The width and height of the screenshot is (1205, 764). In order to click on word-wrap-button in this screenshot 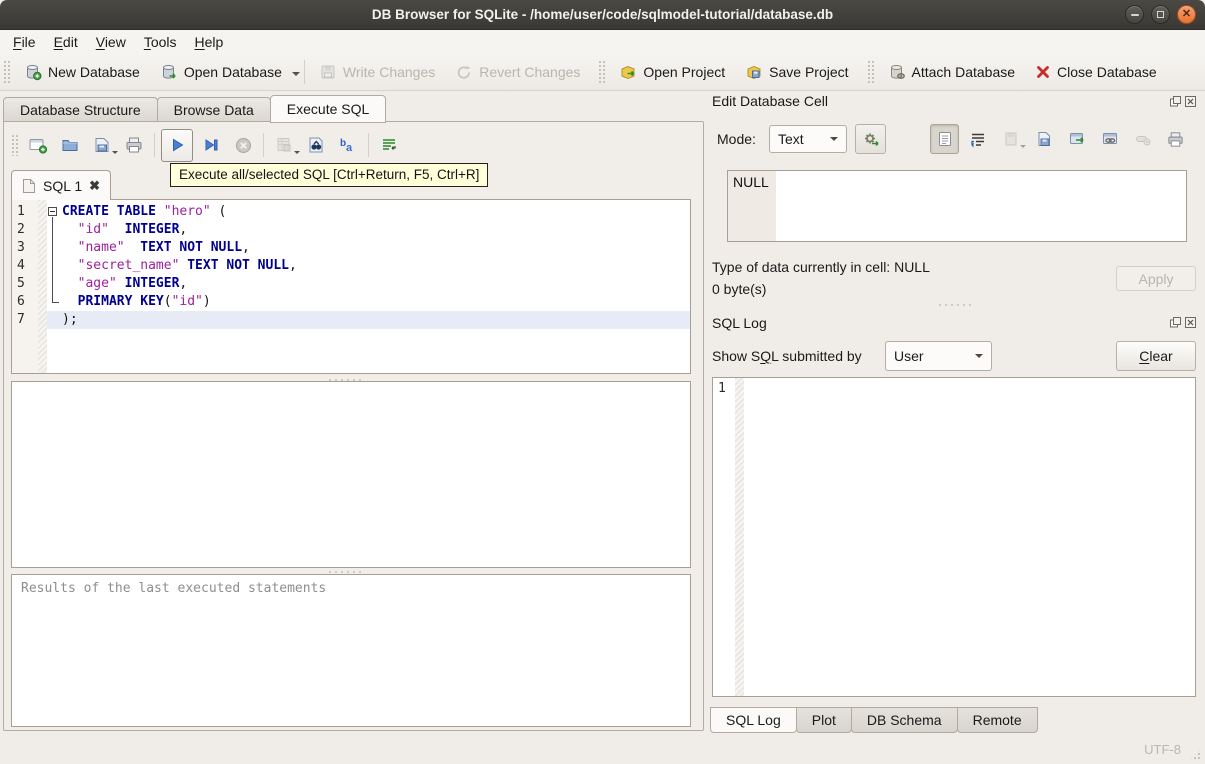, I will do `click(389, 145)`.